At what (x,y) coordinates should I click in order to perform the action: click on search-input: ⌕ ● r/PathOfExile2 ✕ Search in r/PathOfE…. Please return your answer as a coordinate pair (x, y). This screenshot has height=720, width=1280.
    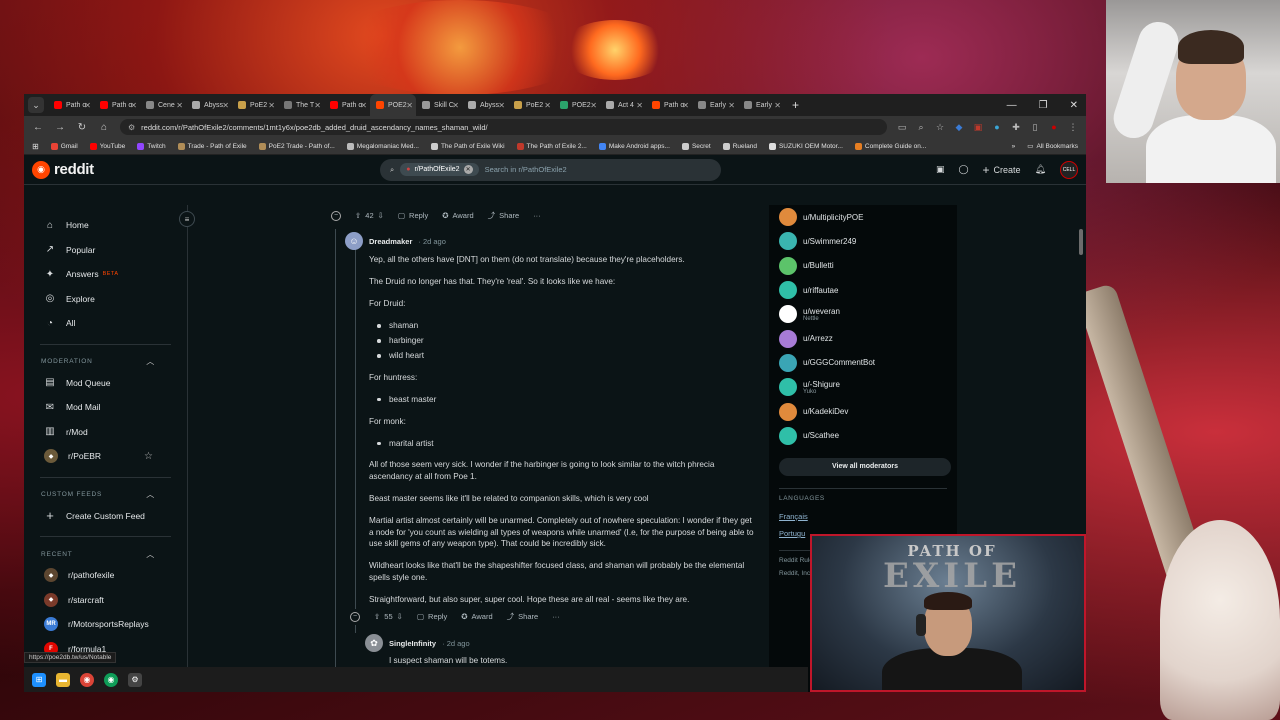
    Looking at the image, I should click on (550, 169).